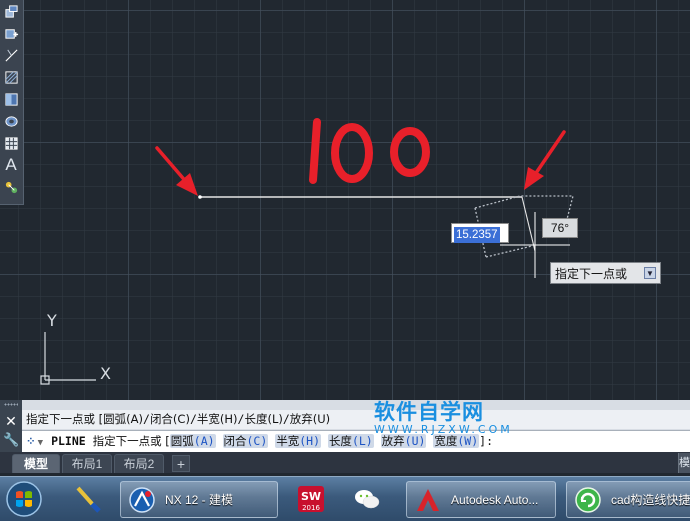  I want to click on dynamic-angle-field: 76°, so click(560, 228).